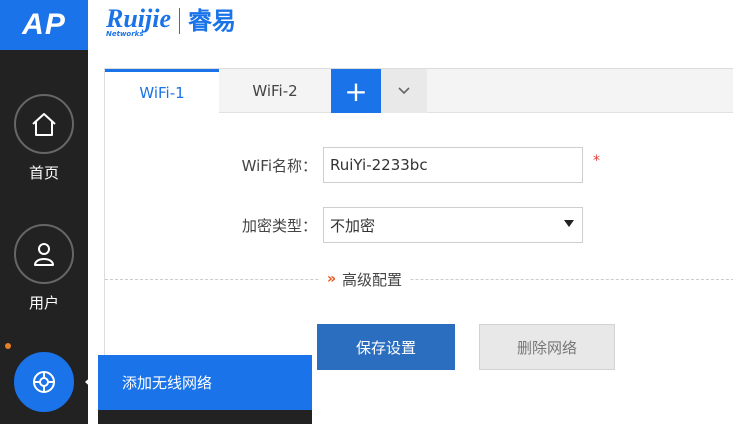  Describe the element at coordinates (139, 18) in the screenshot. I see `brand-name-en: Ruijie` at that location.